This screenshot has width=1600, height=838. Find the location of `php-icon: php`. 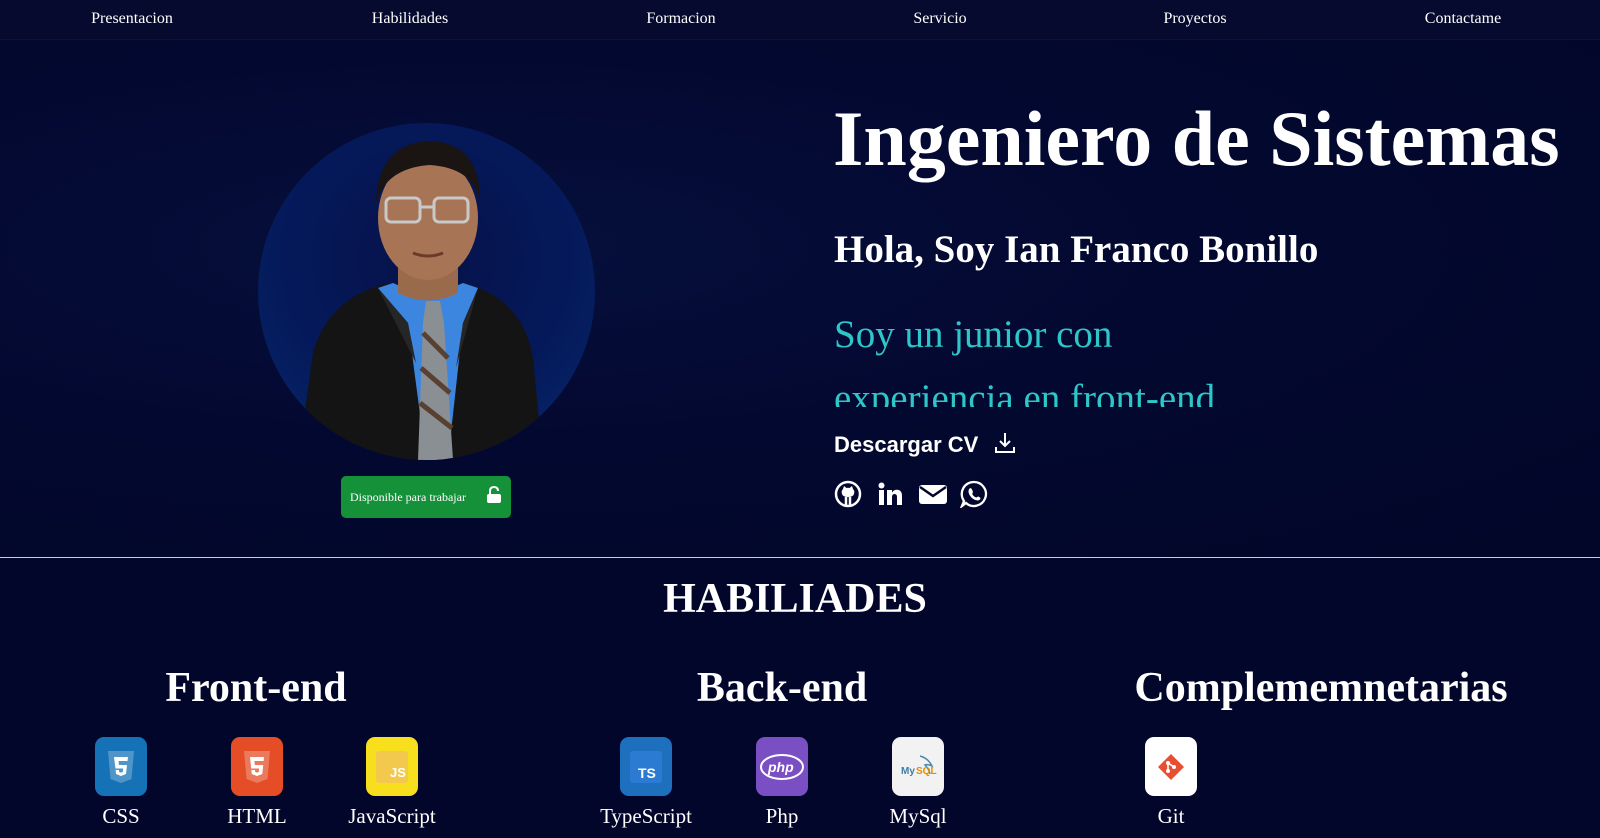

php-icon: php is located at coordinates (782, 766).